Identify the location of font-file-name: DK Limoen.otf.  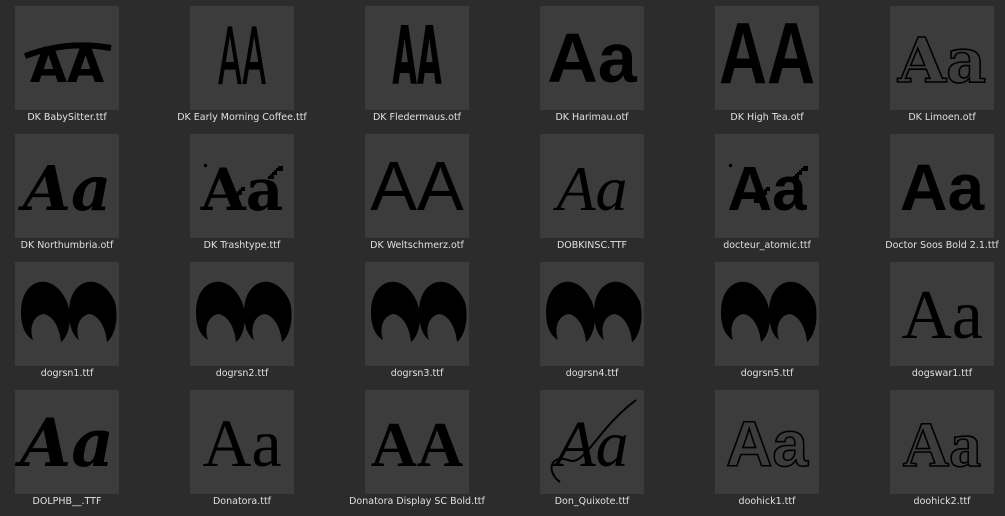
(942, 117).